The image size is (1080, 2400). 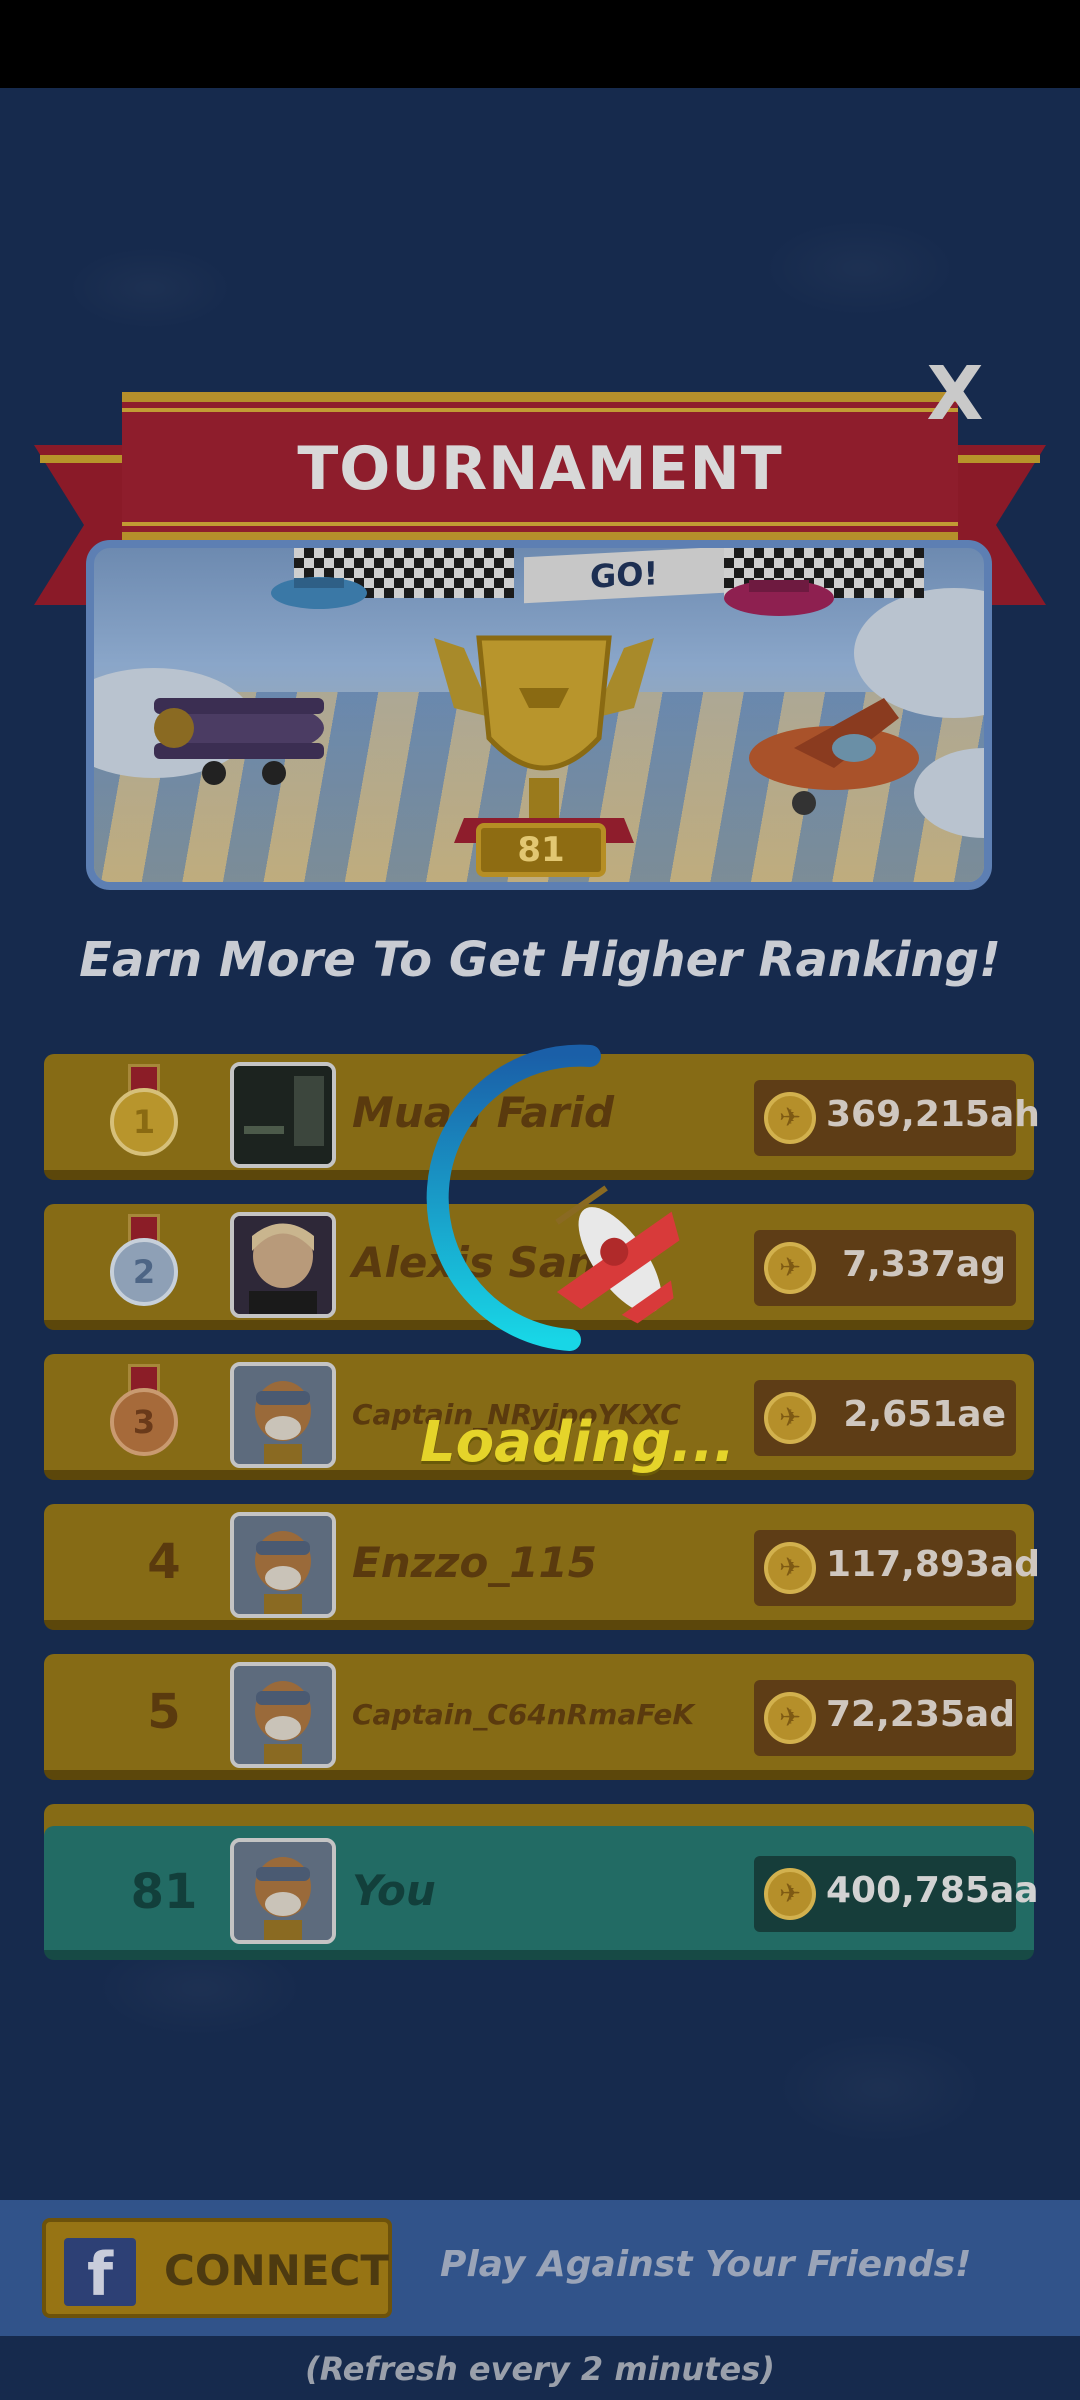 I want to click on page-title: TOURNAMENT, so click(x=540, y=469).